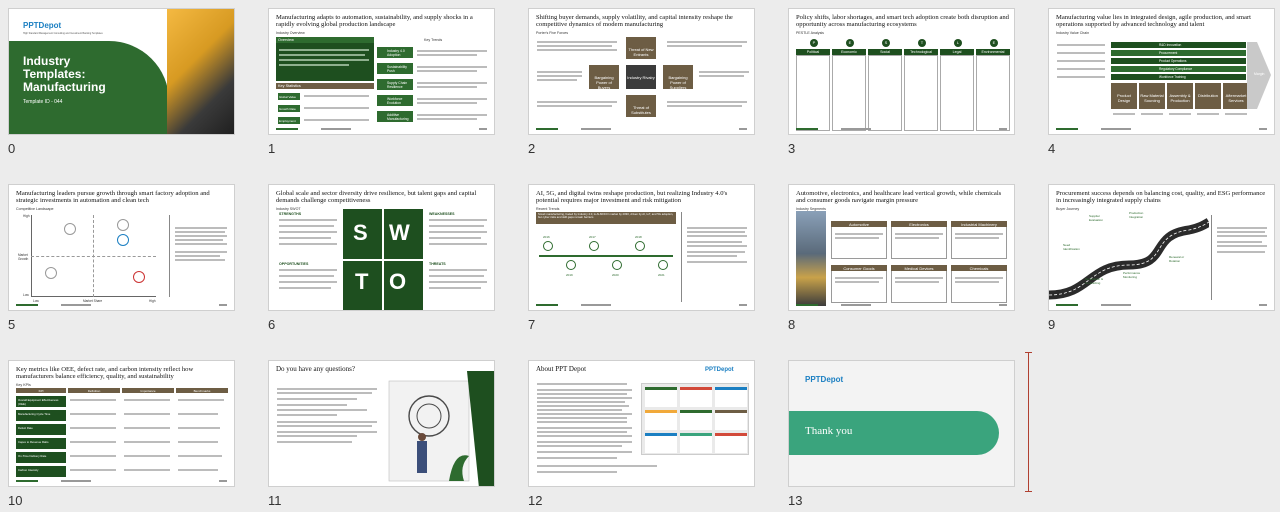  I want to click on slide-subheader: PESTLE Analysis, so click(810, 33).